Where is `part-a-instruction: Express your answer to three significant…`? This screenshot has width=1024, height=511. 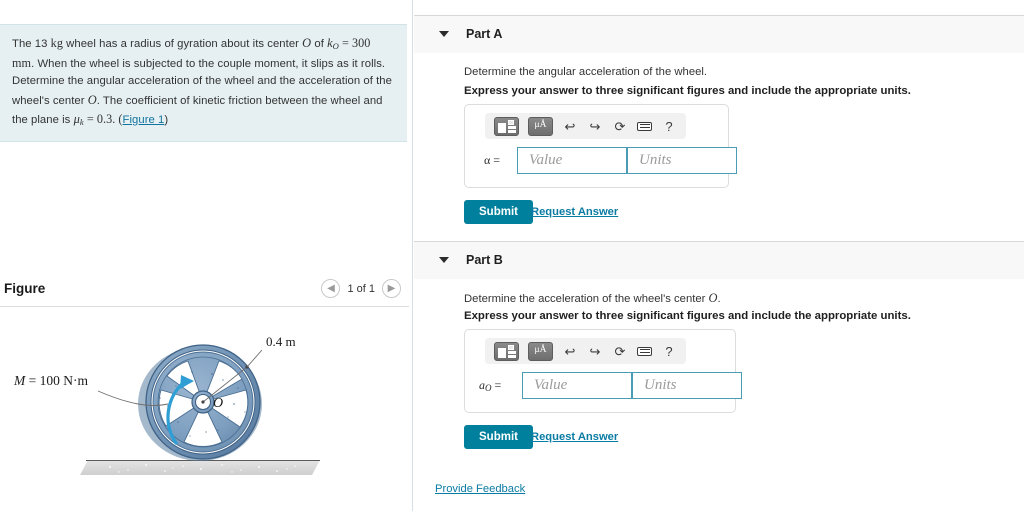 part-a-instruction: Express your answer to three significant… is located at coordinates (687, 91).